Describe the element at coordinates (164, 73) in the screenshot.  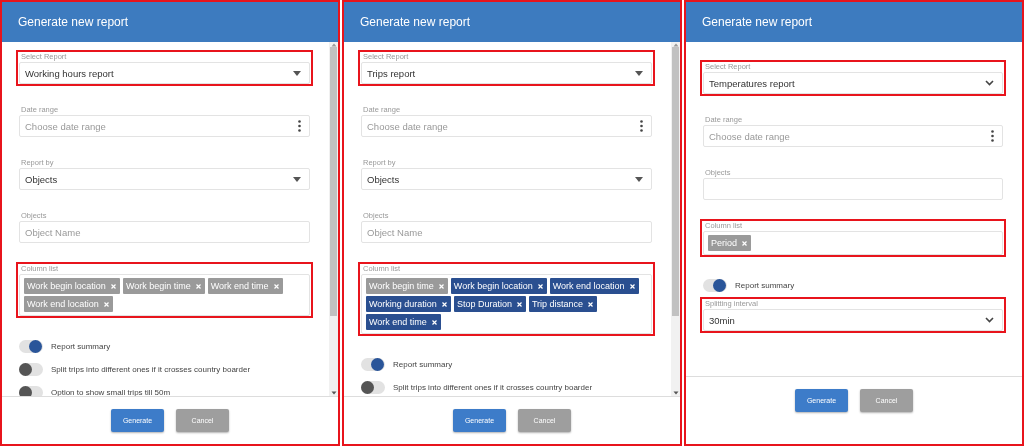
I see `select-field: Working hours report` at that location.